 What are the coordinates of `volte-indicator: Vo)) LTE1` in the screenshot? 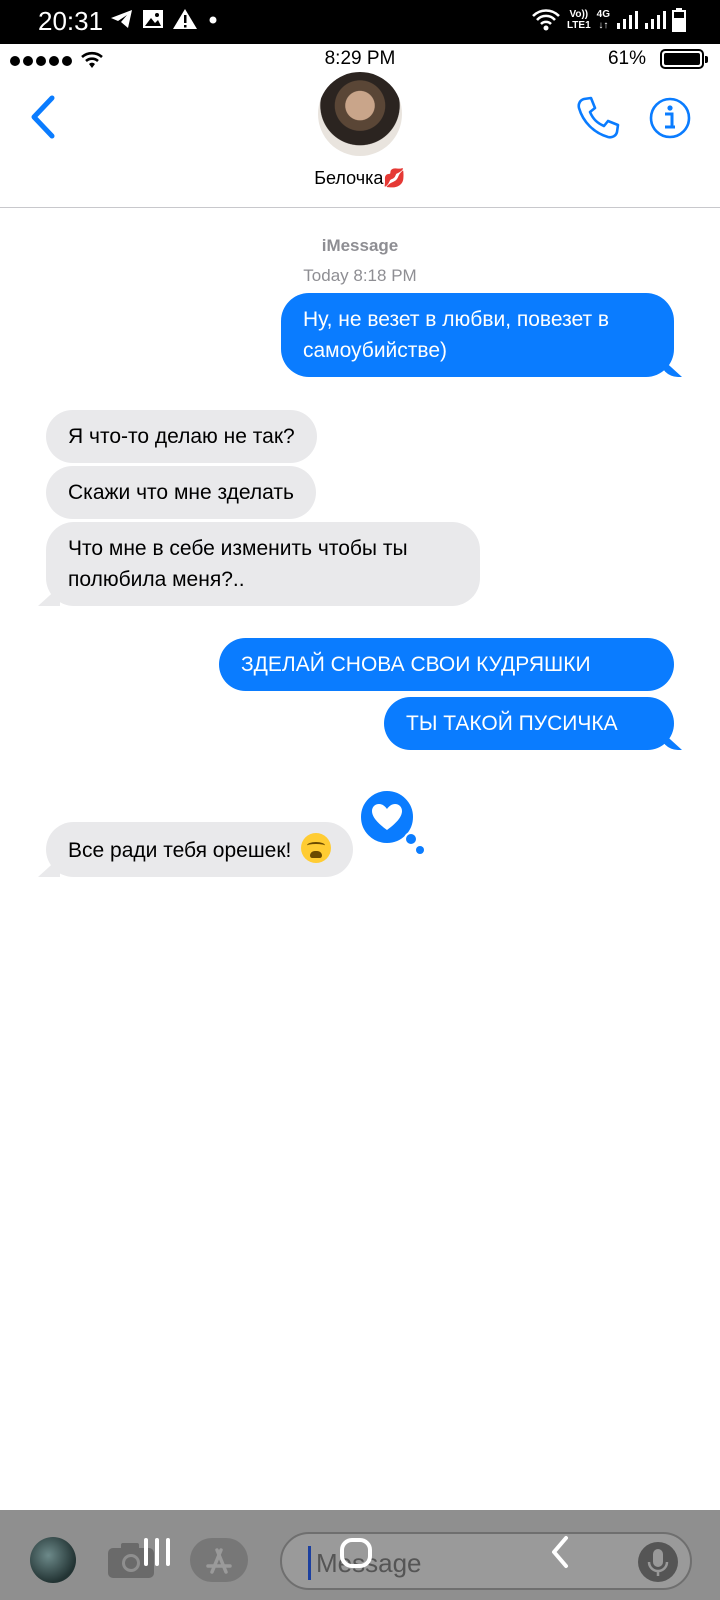 It's located at (579, 20).